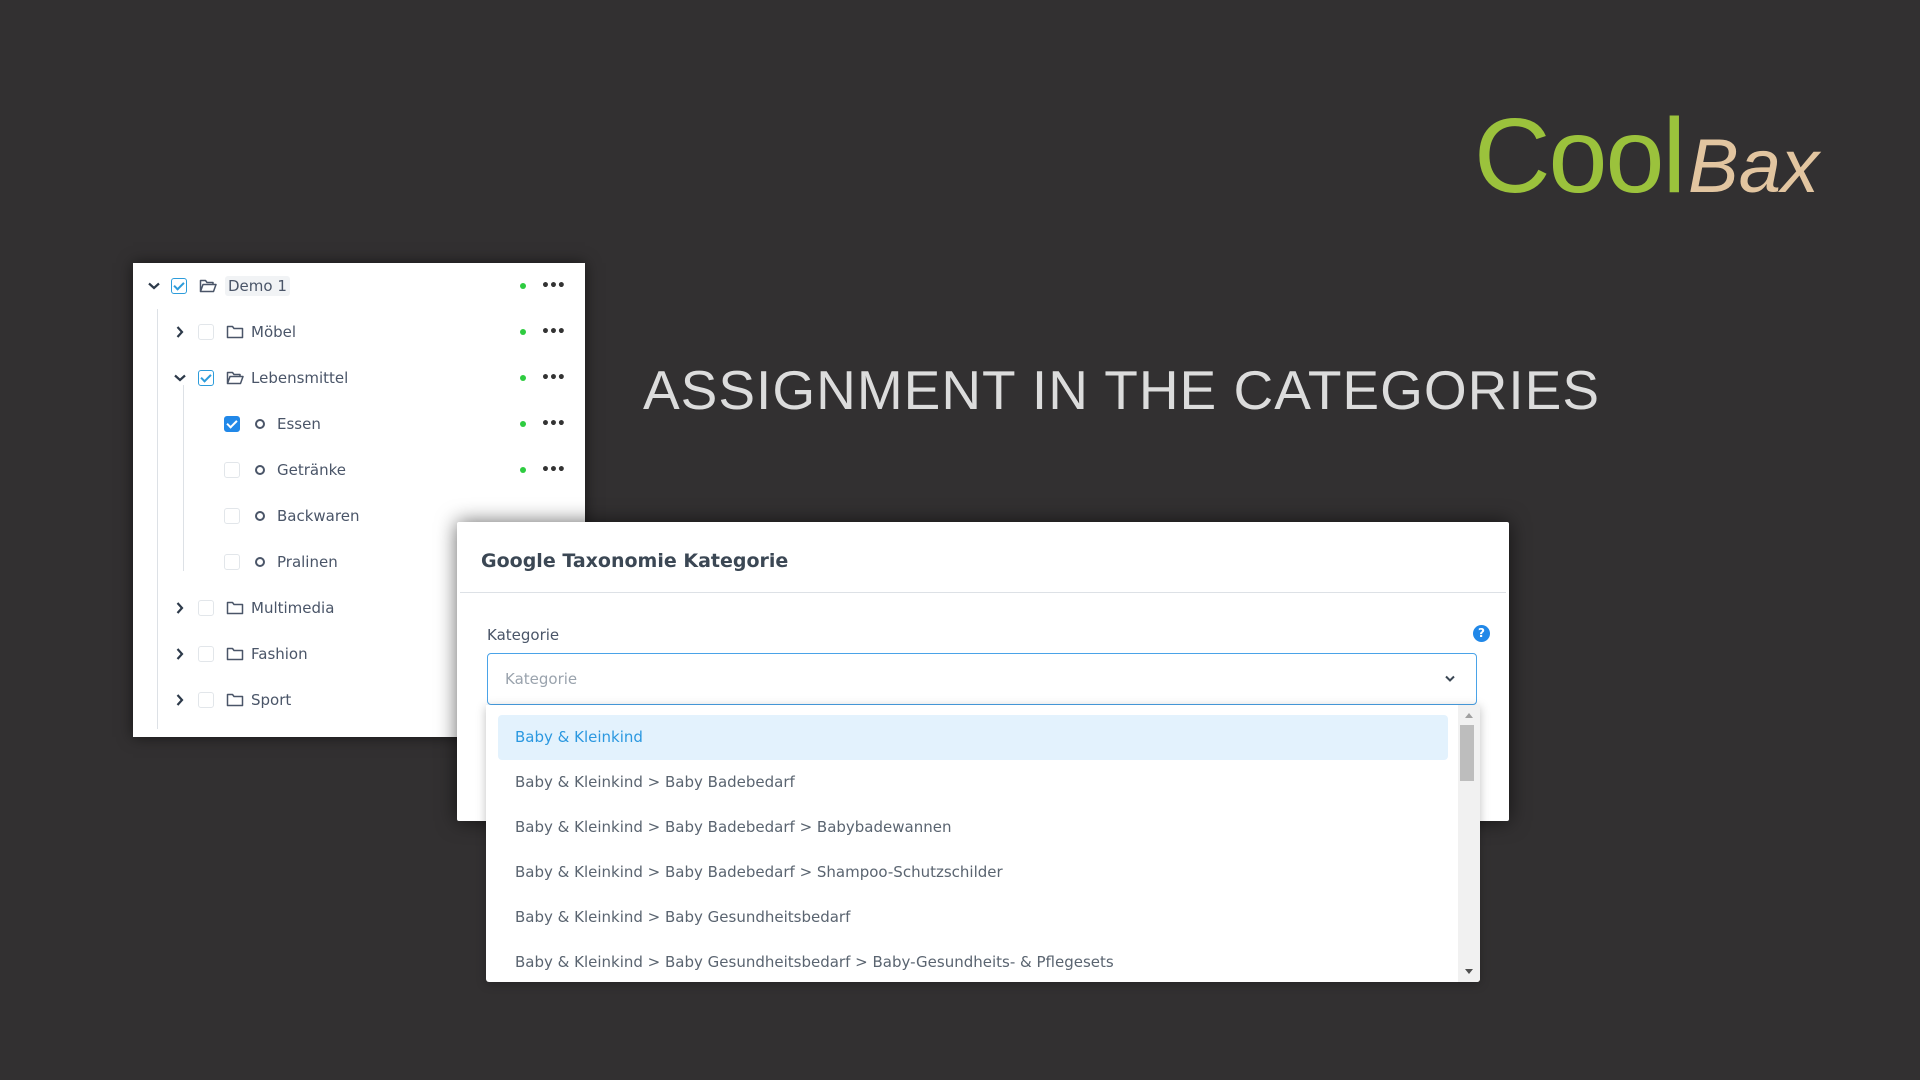 Image resolution: width=1920 pixels, height=1080 pixels. I want to click on tree-label: Sport, so click(271, 700).